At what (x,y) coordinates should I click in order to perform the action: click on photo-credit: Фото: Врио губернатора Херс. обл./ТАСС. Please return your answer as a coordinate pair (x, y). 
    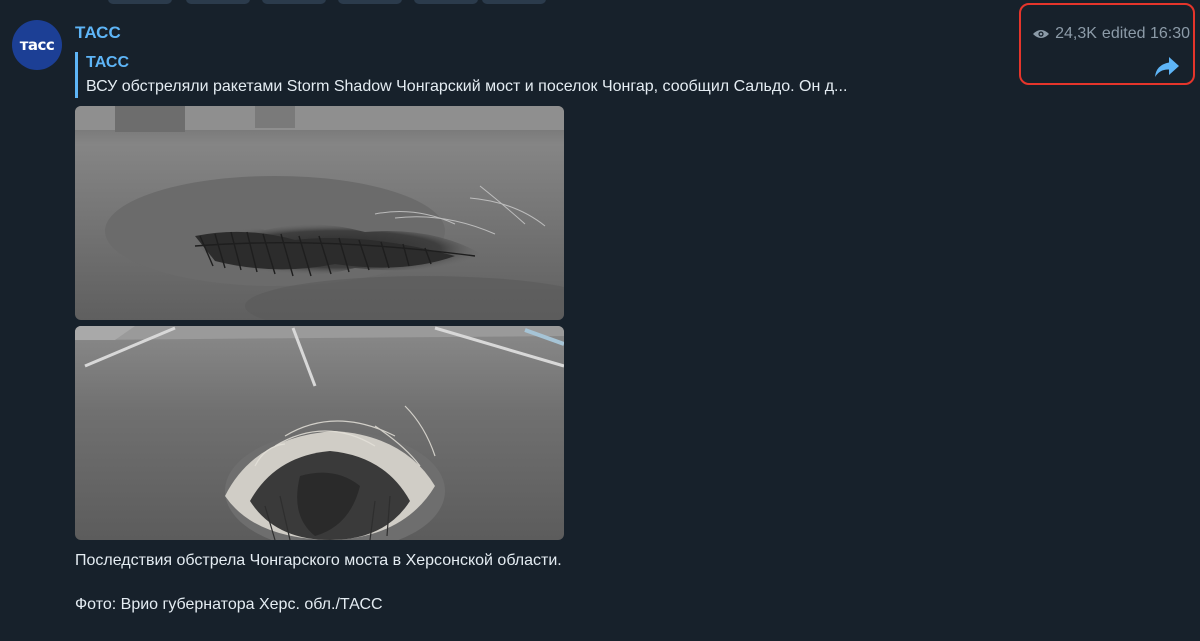
    Looking at the image, I should click on (229, 604).